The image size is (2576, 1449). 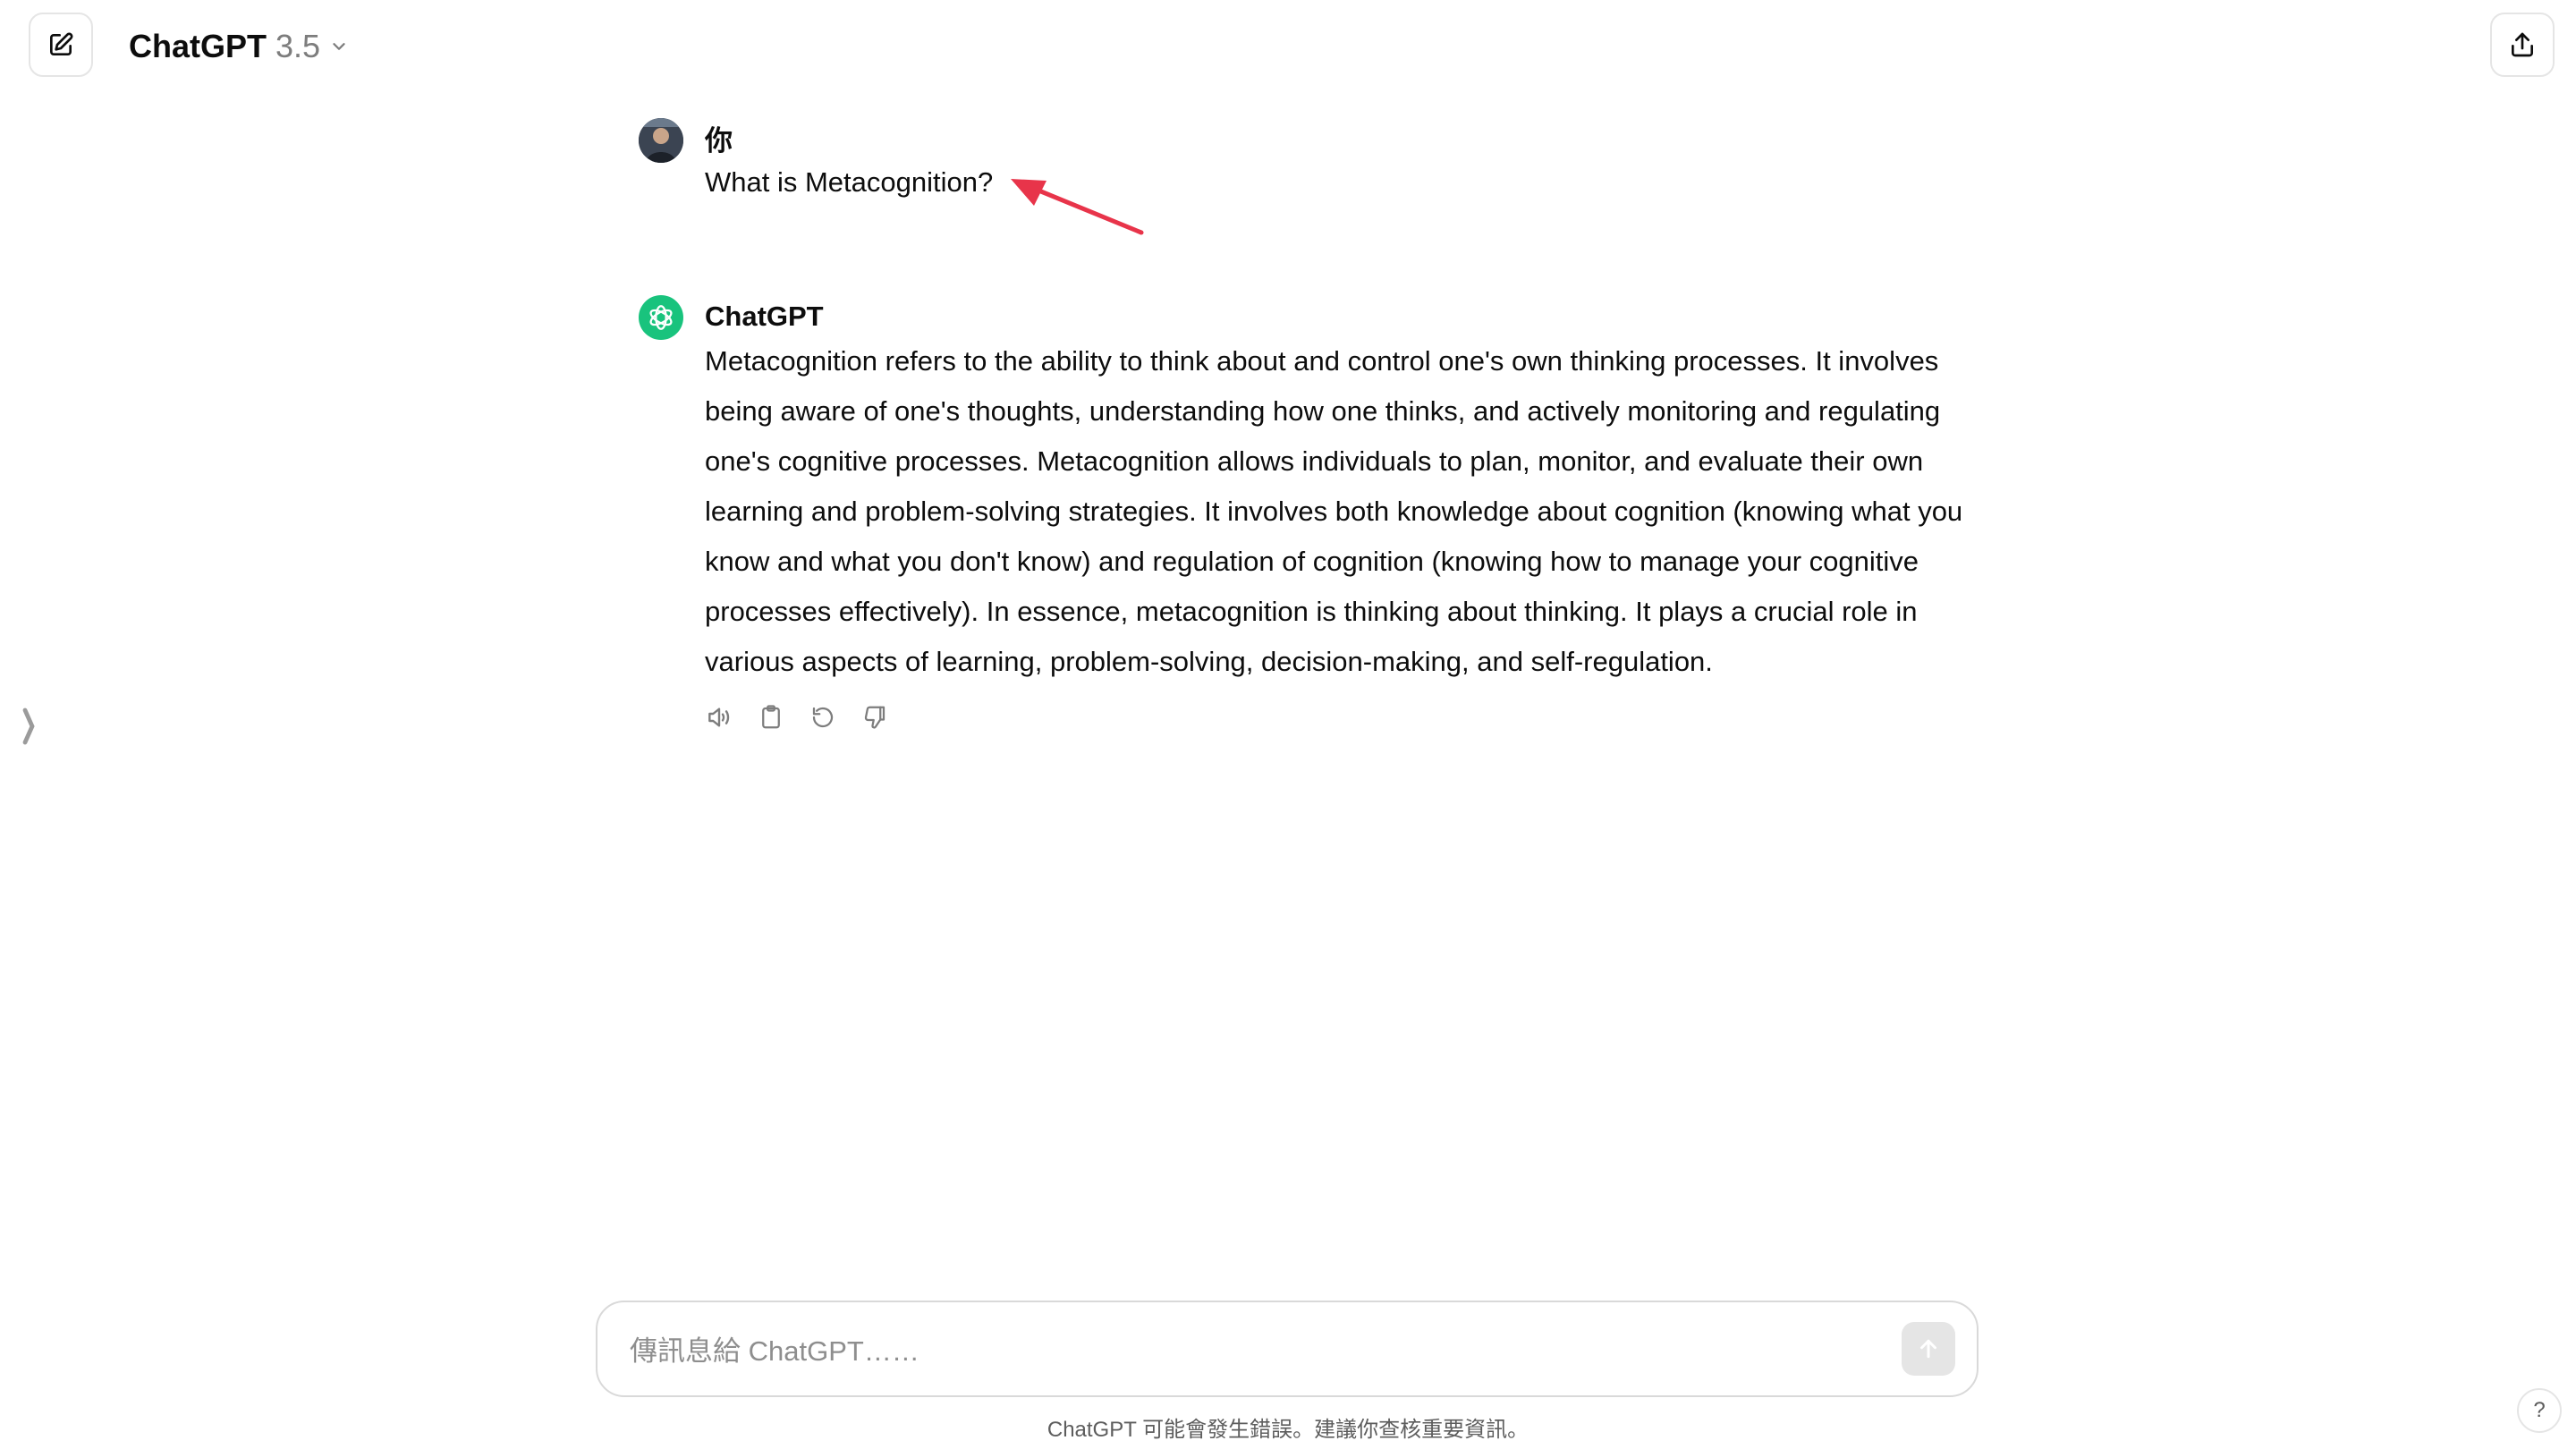 I want to click on user-avatar-image, so click(x=661, y=140).